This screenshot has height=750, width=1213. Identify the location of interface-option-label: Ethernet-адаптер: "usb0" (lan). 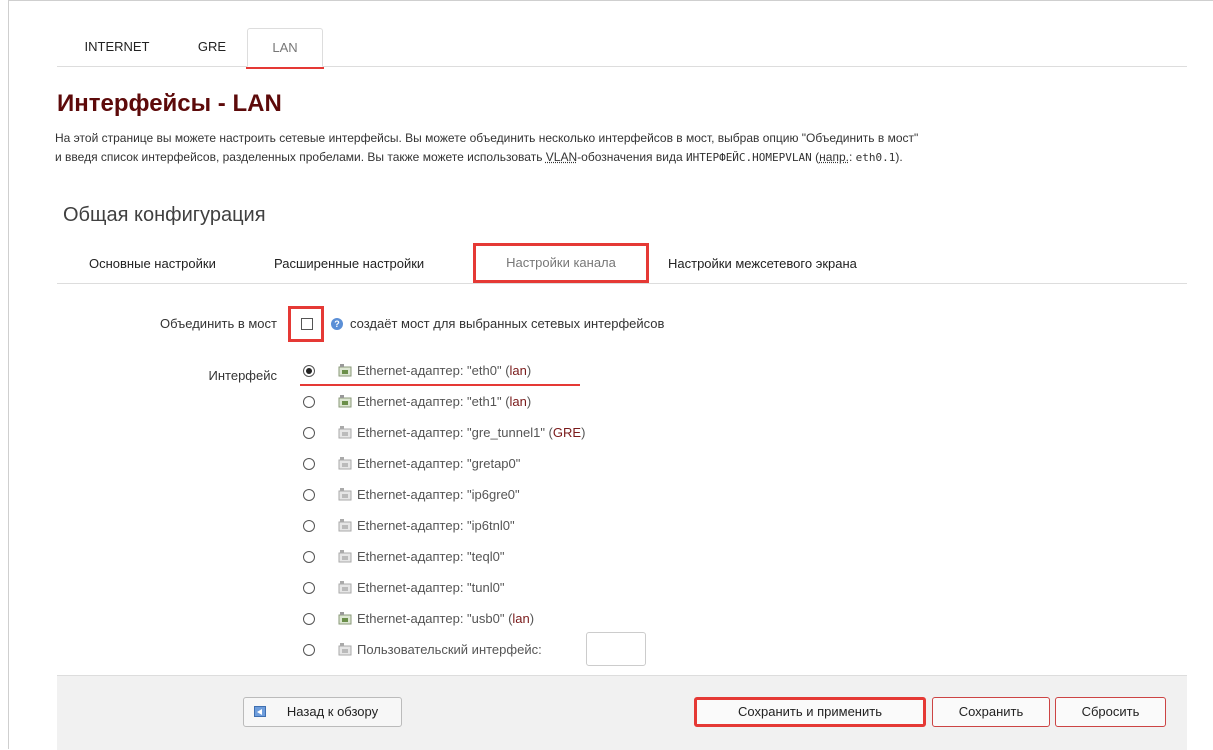
(446, 618).